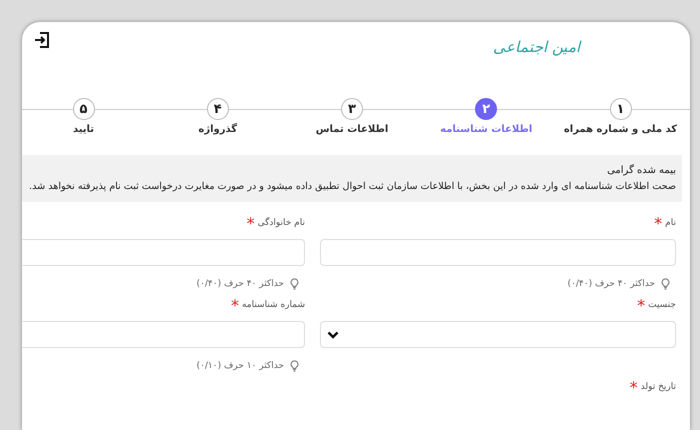 The height and width of the screenshot is (430, 700). What do you see at coordinates (621, 129) in the screenshot?
I see `step-label: کد ملی و شماره همراه` at bounding box center [621, 129].